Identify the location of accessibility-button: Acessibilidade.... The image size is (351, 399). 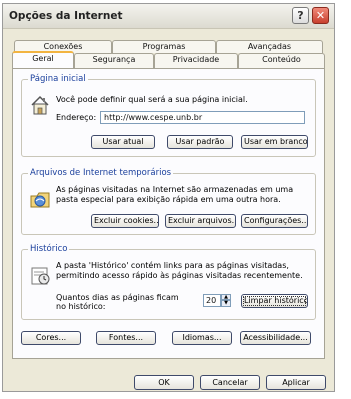
(275, 338).